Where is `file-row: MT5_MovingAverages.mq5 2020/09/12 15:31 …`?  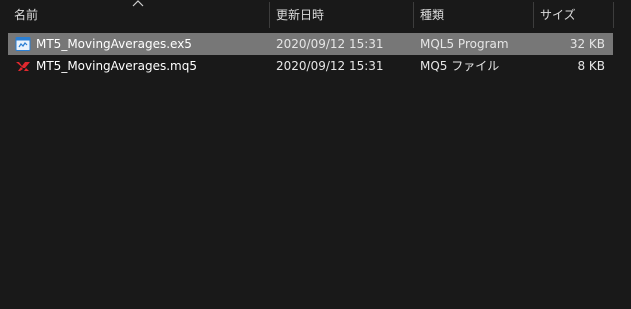
file-row: MT5_MovingAverages.mq5 2020/09/12 15:31 … is located at coordinates (310, 66).